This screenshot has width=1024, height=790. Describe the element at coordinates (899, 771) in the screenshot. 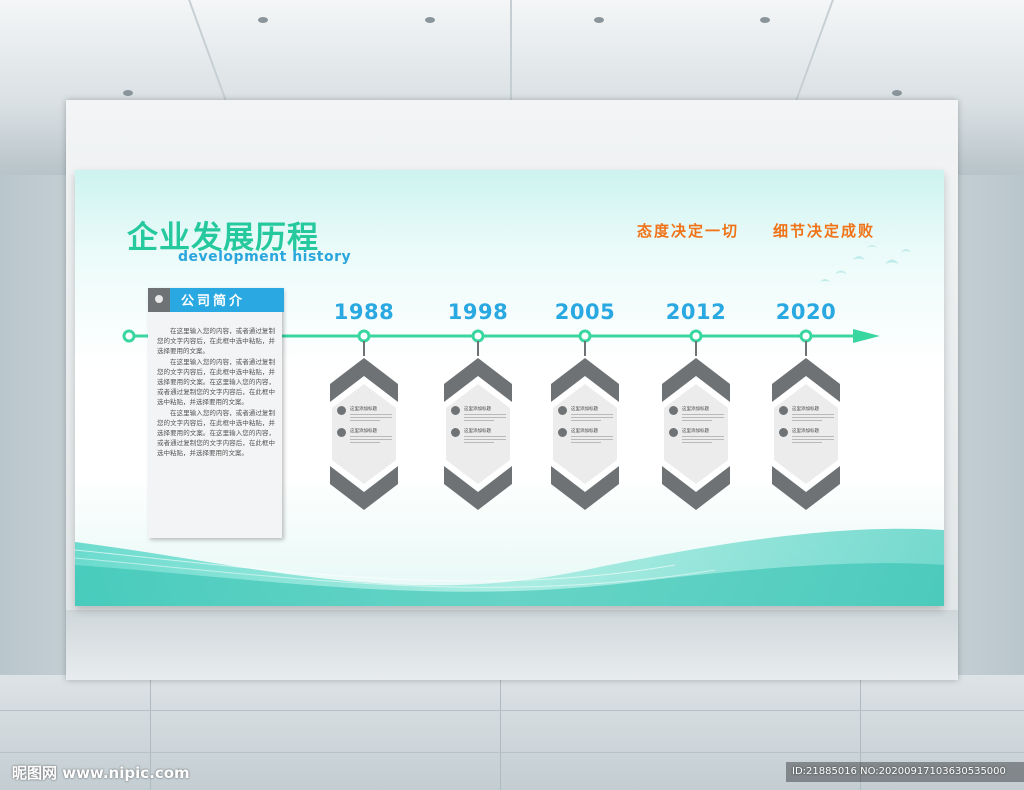

I see `watermark-id: ID:21885016 NO:20200917103630535000` at that location.